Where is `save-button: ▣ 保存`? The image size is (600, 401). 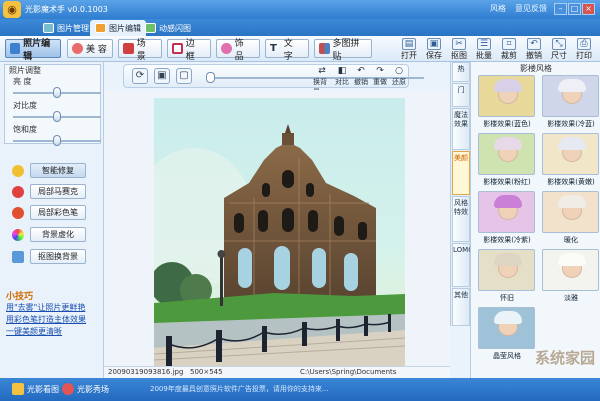
save-button: ▣ 保存 is located at coordinates (434, 49).